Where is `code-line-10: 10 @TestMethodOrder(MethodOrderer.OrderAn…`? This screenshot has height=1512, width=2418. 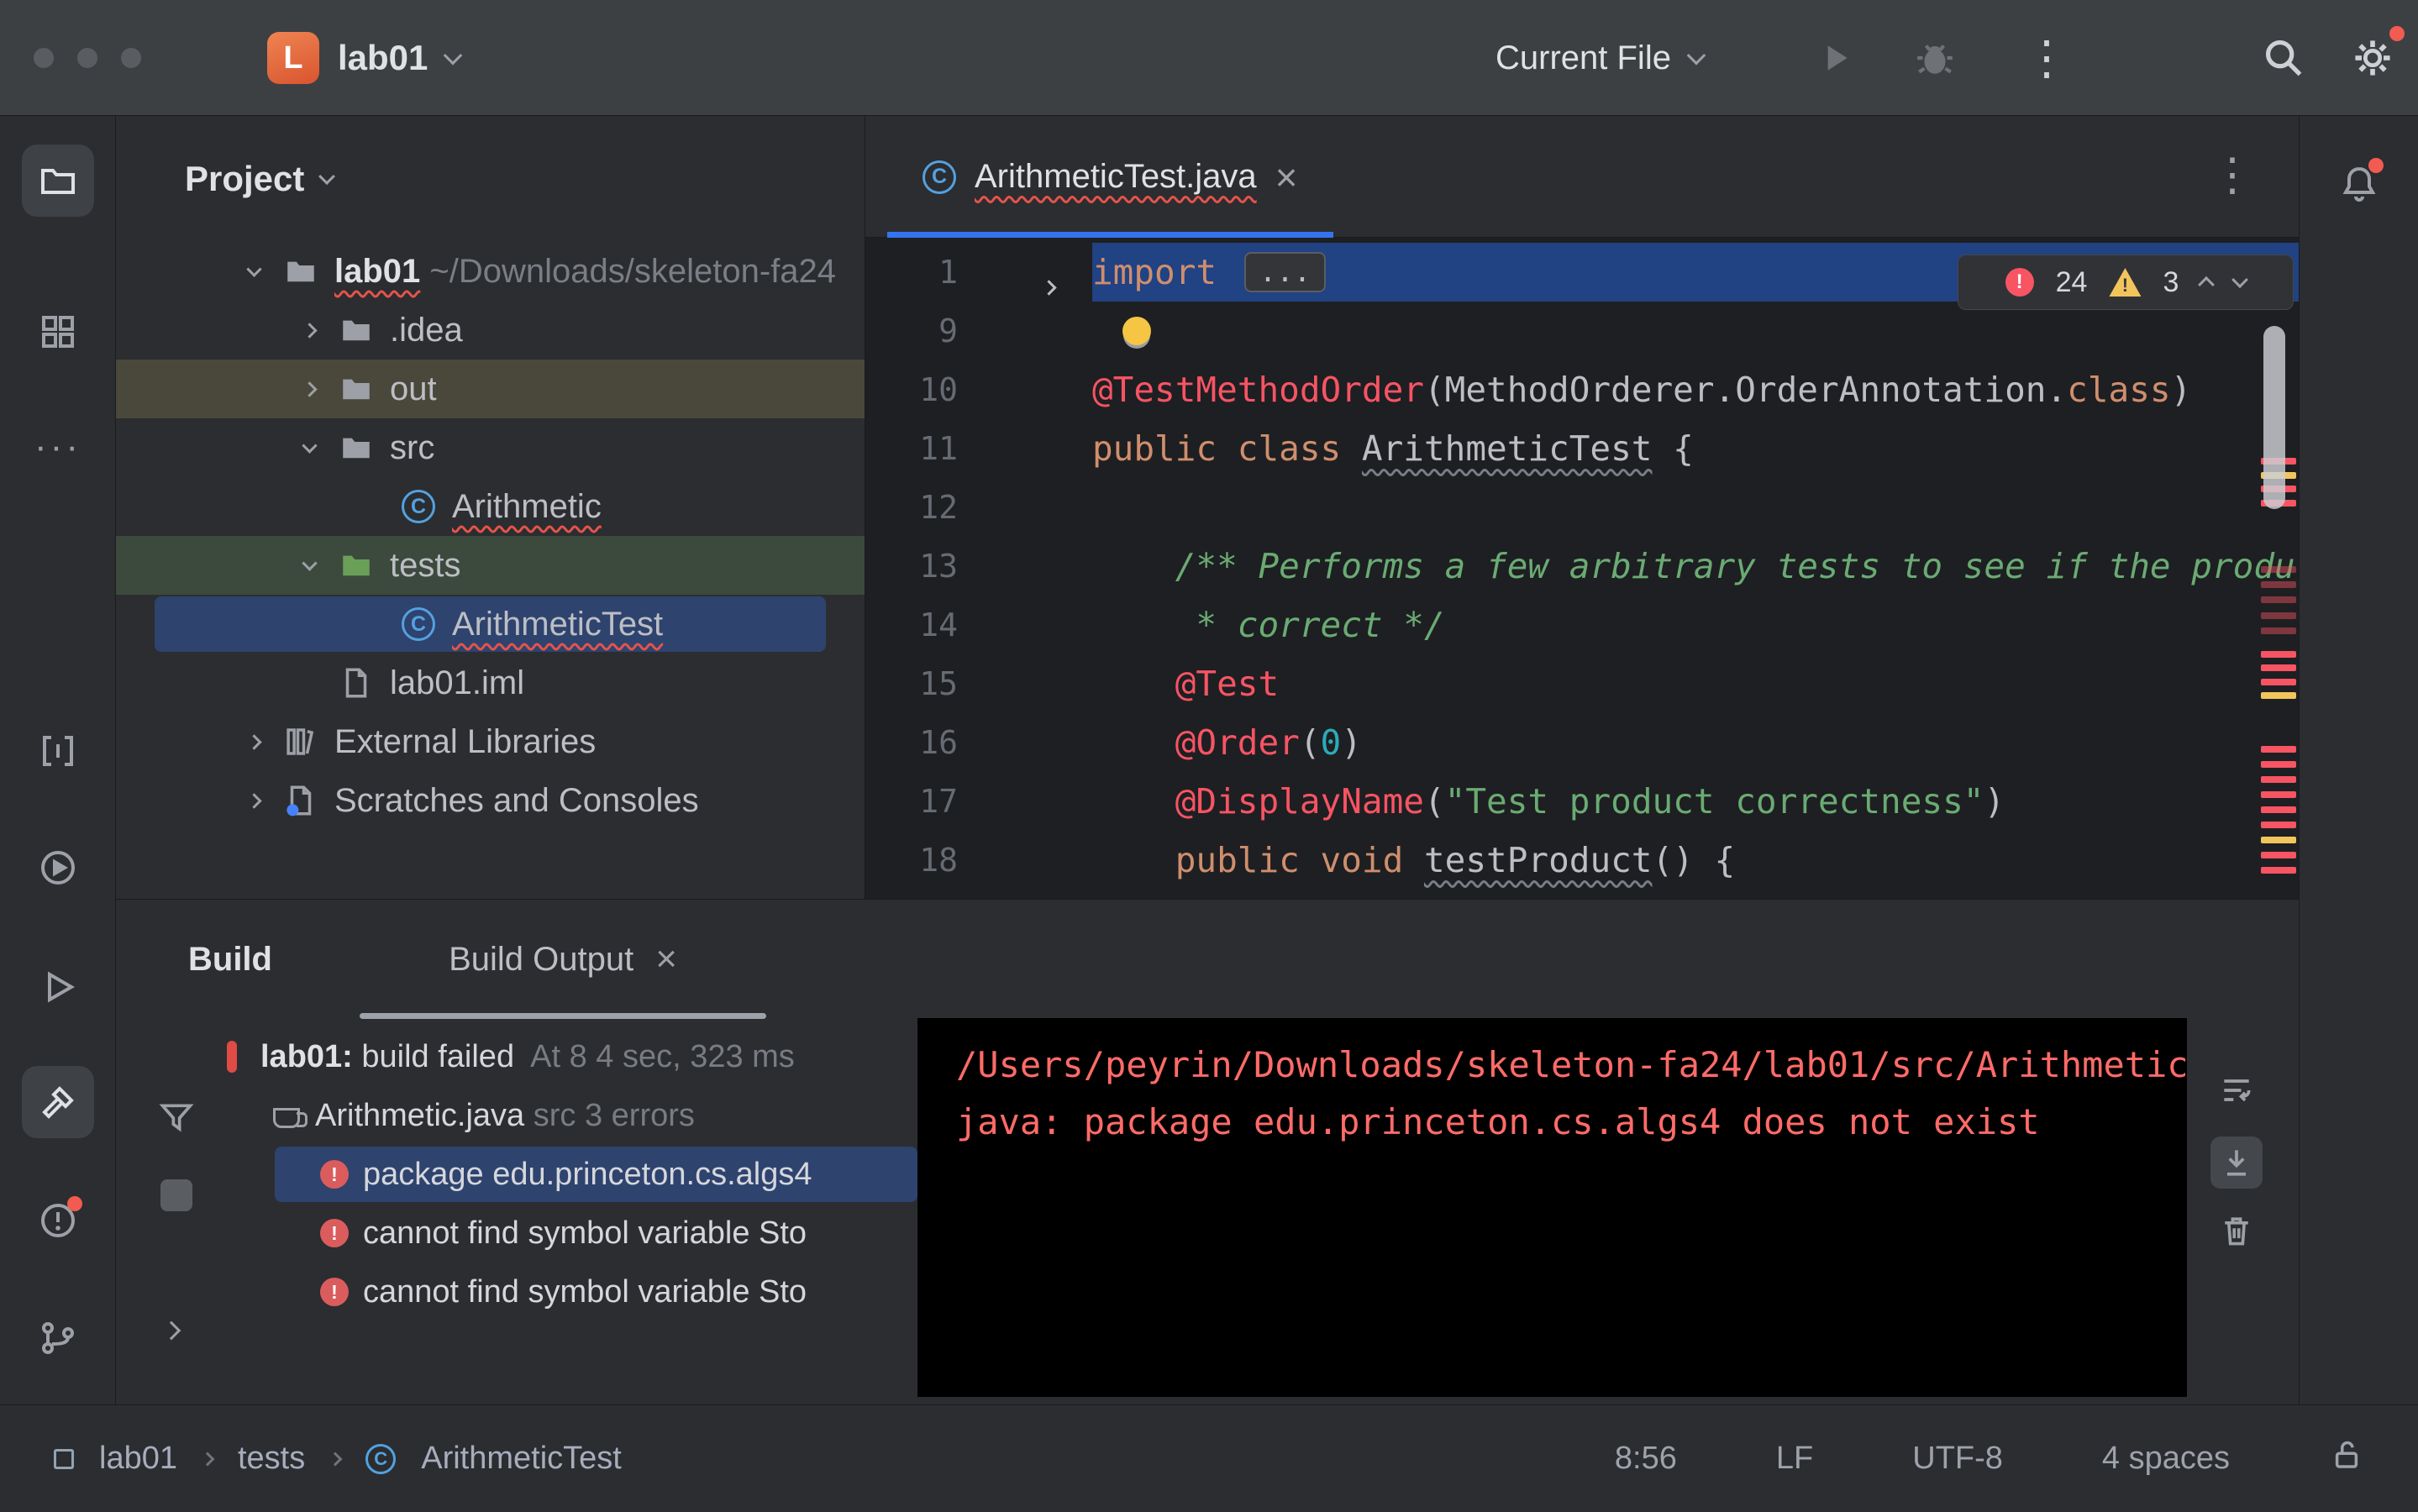 code-line-10: 10 @TestMethodOrder(MethodOrderer.OrderAn… is located at coordinates (1582, 389).